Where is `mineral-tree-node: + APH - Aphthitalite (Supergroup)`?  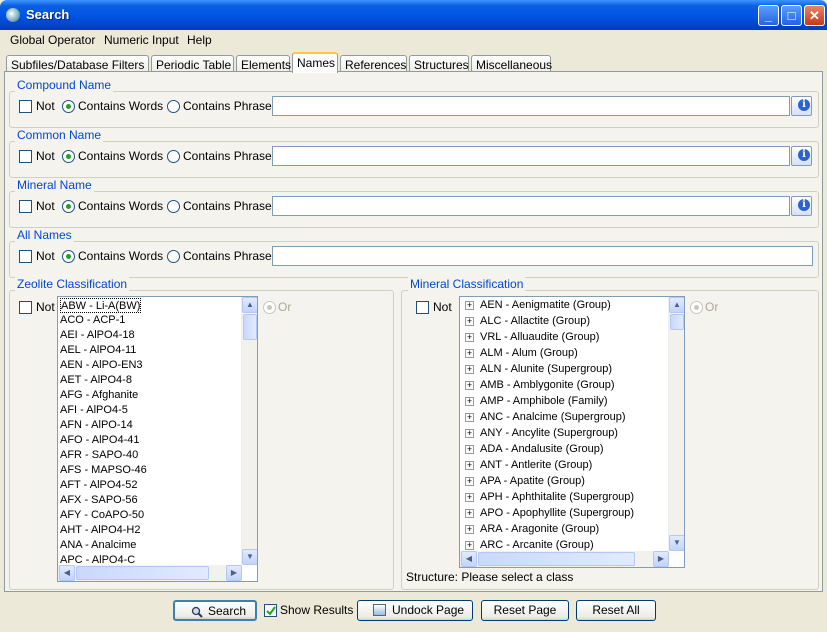 mineral-tree-node: + APH - Aphthitalite (Supergroup) is located at coordinates (564, 498).